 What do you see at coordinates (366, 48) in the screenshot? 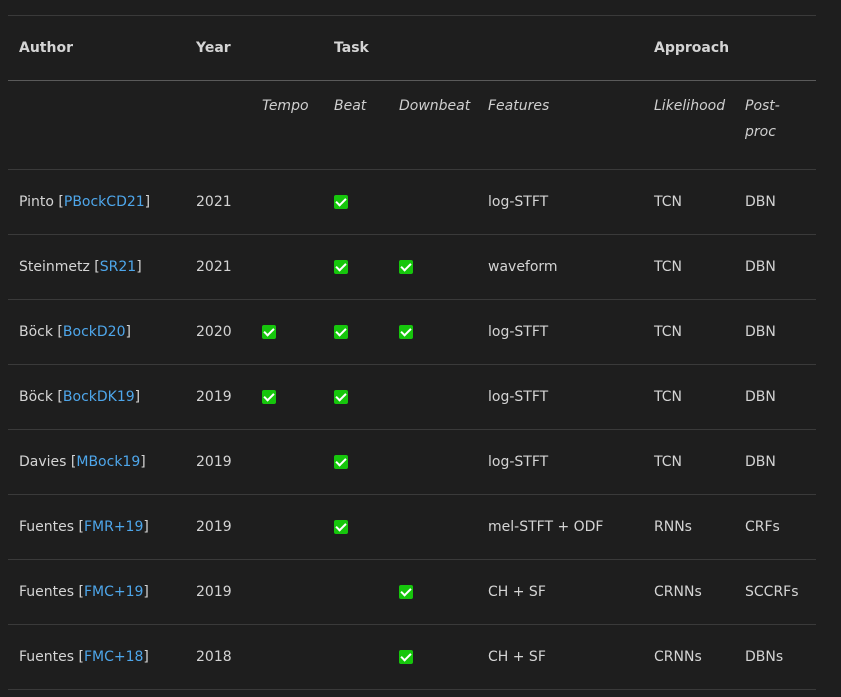
I see `header-task: Task` at bounding box center [366, 48].